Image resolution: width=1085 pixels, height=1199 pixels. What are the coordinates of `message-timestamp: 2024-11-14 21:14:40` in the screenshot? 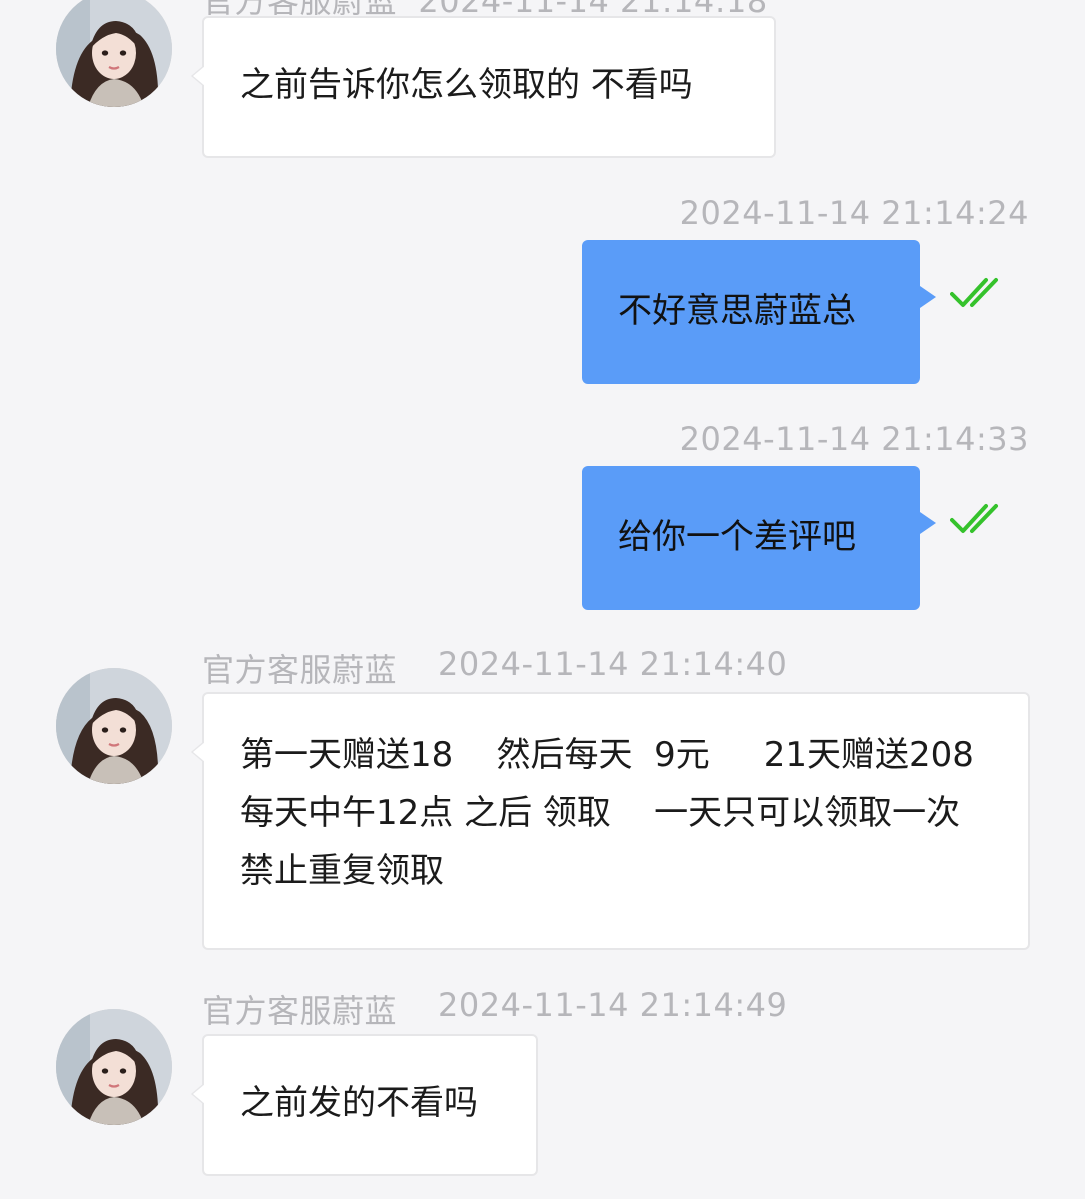 It's located at (613, 664).